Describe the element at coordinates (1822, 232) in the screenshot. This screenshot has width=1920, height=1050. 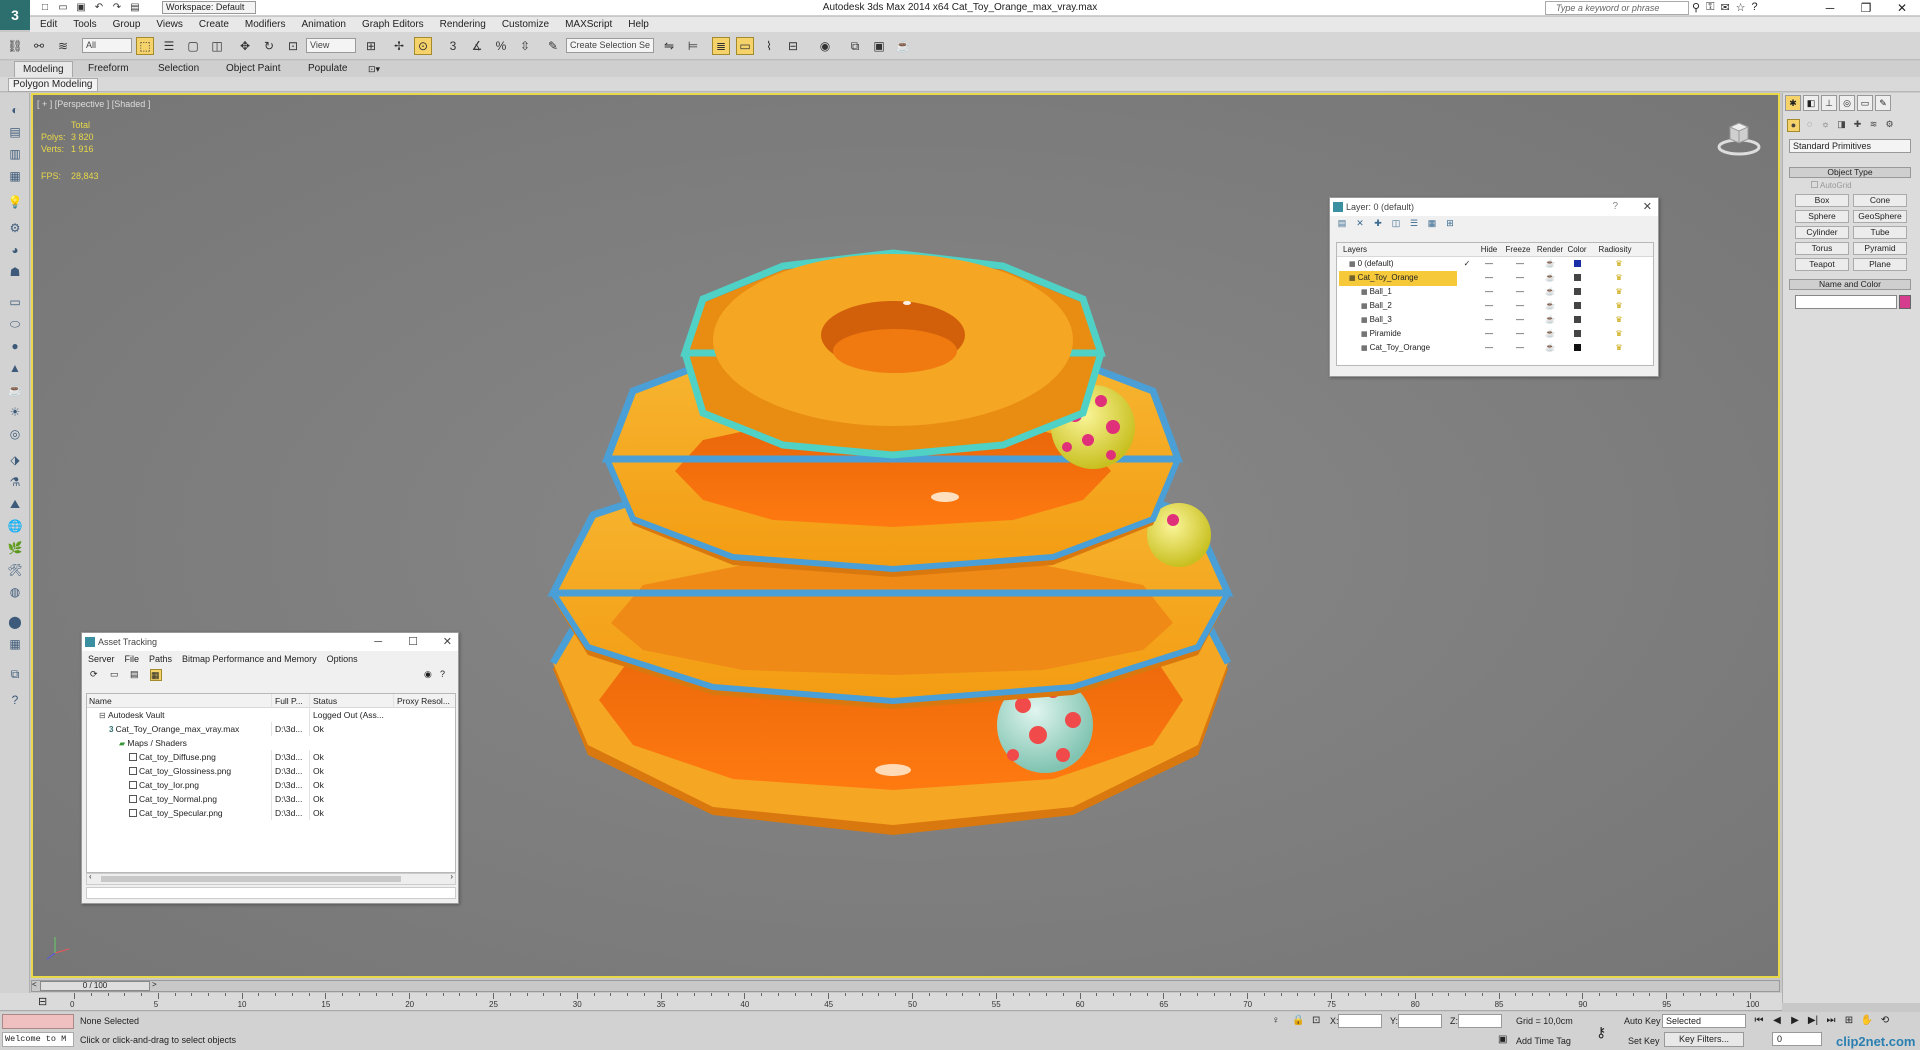
I see `cylinder-button: Cylinder` at that location.